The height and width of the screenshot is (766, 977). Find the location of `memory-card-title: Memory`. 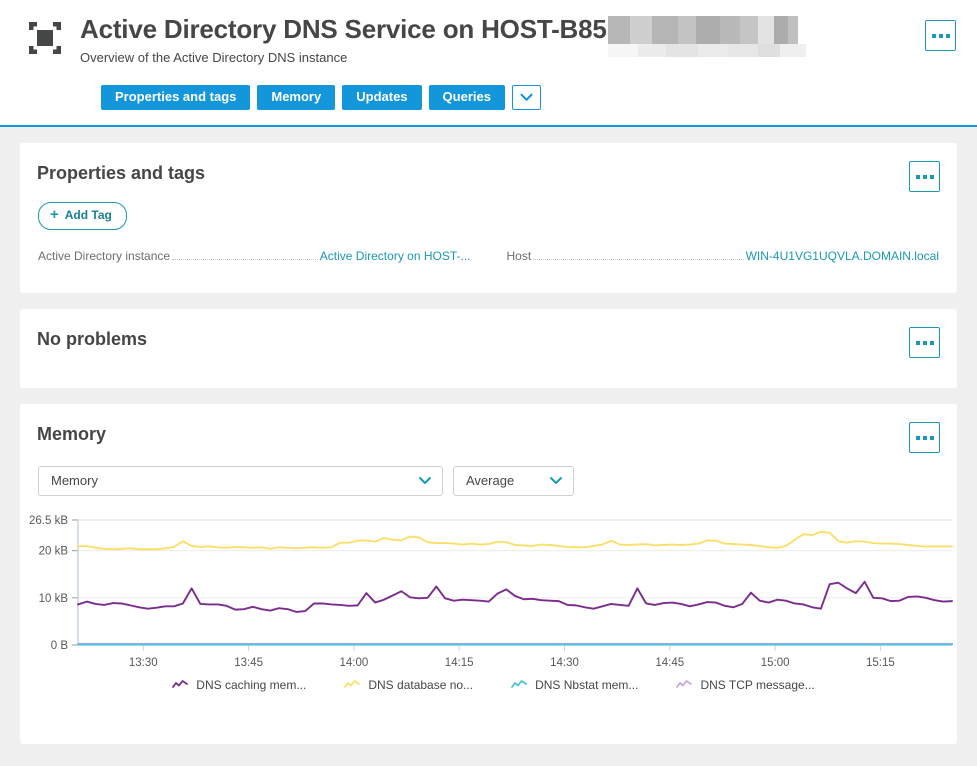

memory-card-title: Memory is located at coordinates (72, 434).